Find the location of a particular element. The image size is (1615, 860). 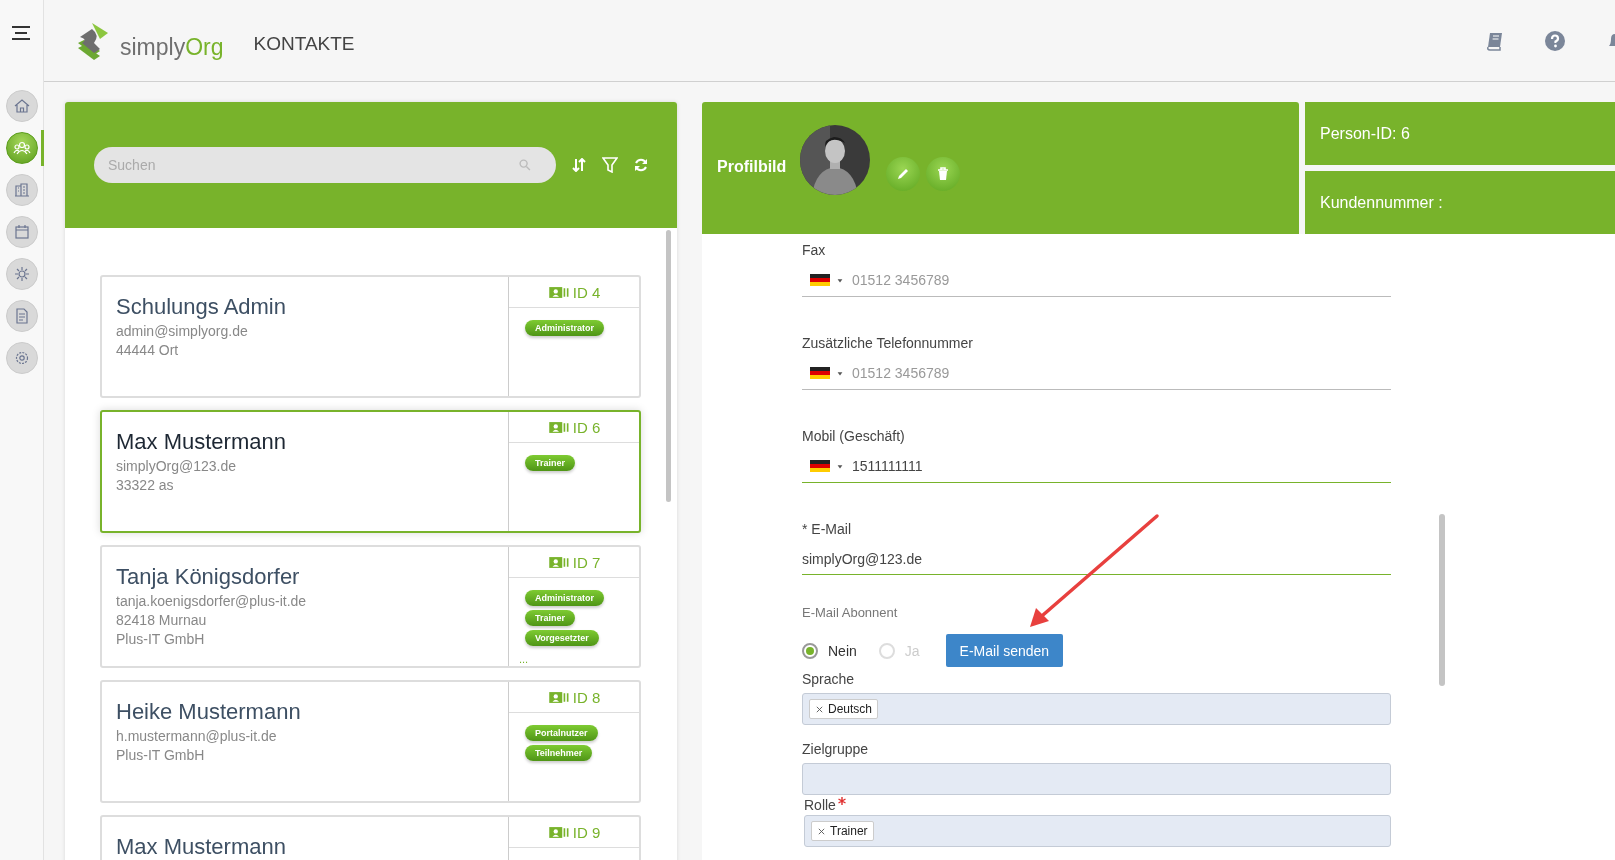

tag: Trainer is located at coordinates (842, 831).